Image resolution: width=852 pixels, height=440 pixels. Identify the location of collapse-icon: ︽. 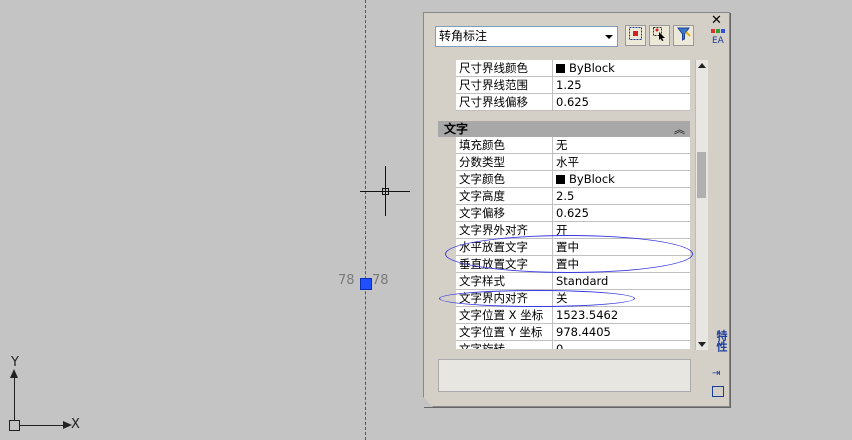
(679, 130).